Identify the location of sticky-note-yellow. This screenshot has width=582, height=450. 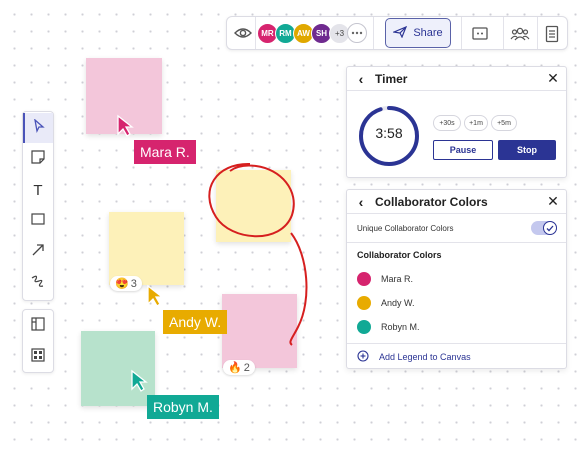
(146, 248).